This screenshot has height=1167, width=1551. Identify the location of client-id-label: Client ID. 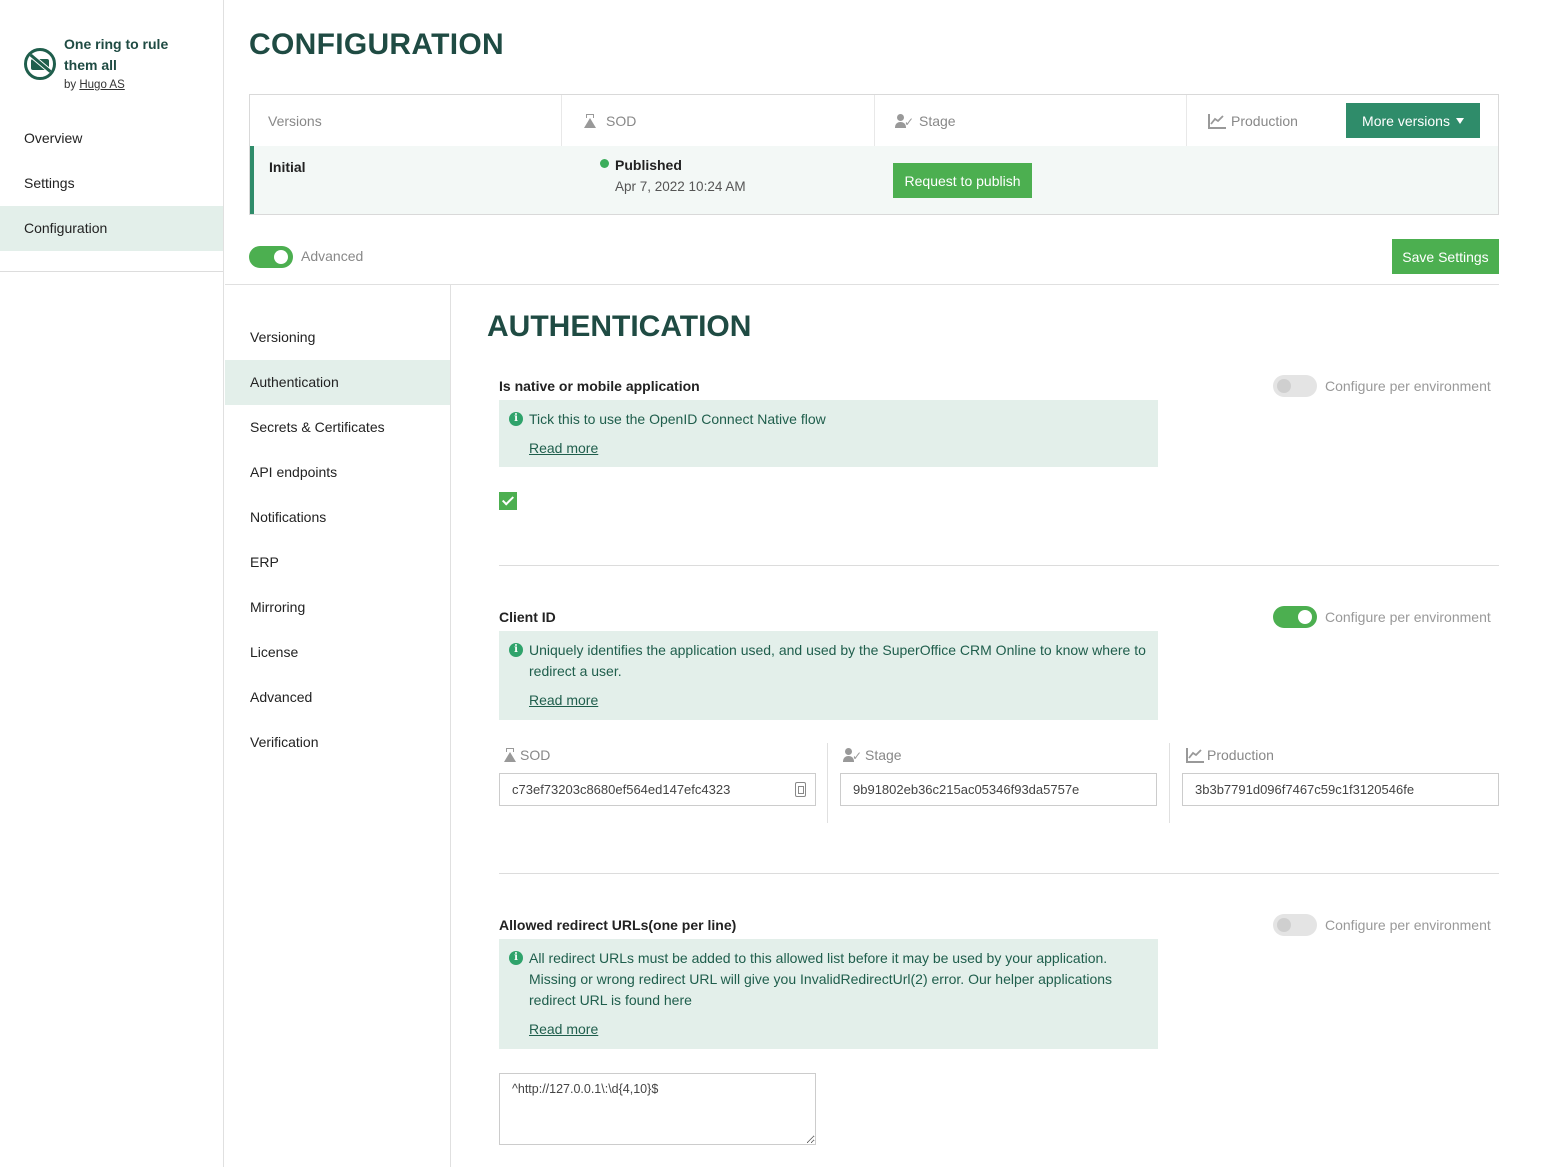
(527, 617).